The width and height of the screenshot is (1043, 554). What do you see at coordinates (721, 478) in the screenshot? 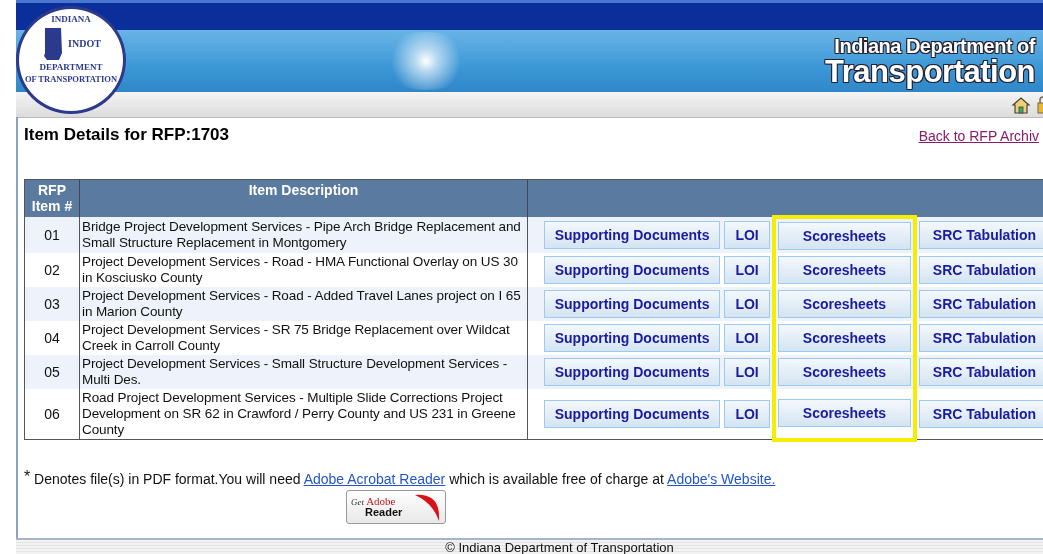
I see `adobe-website-link: Adobe's Website.` at bounding box center [721, 478].